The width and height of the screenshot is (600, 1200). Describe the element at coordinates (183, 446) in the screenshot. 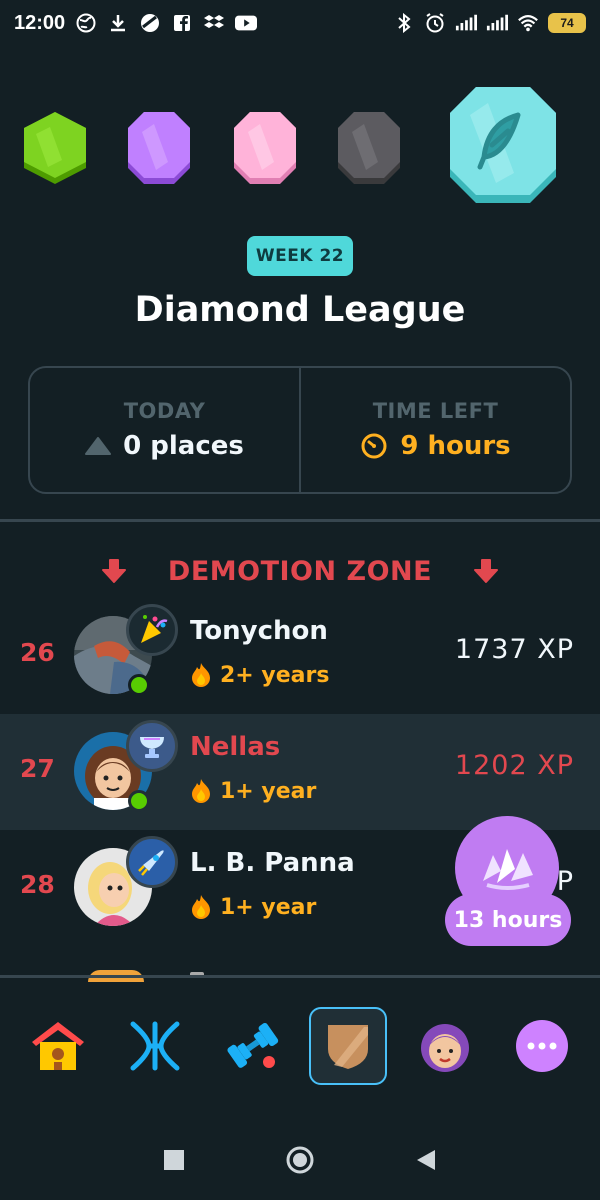

I see `stat-today-text: 0 places` at that location.